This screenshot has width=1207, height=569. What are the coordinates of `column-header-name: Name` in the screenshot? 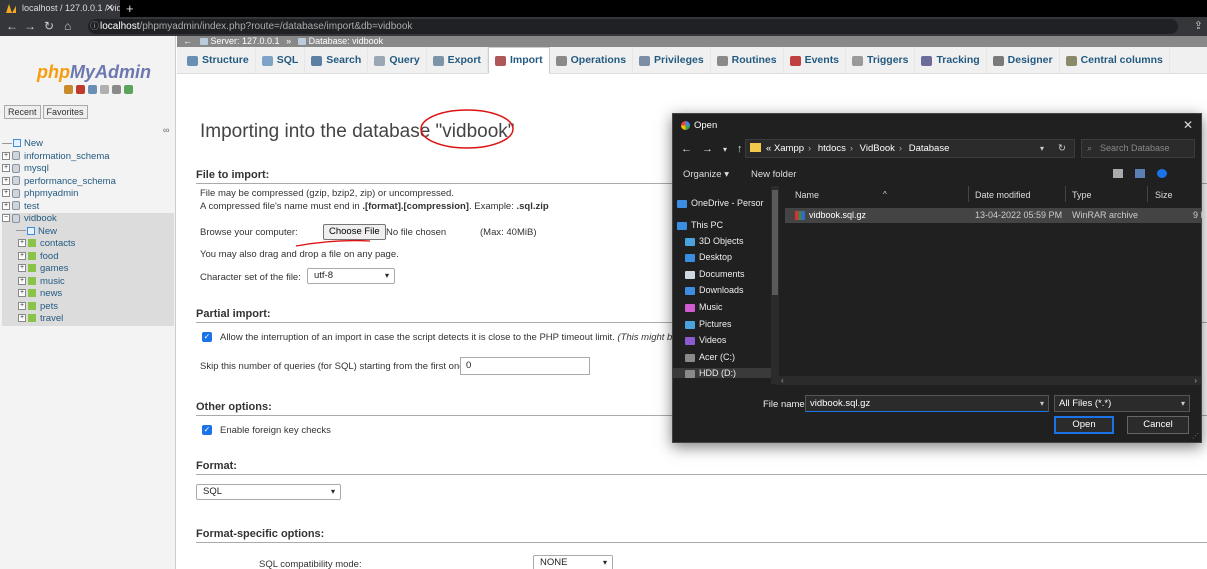 It's located at (807, 195).